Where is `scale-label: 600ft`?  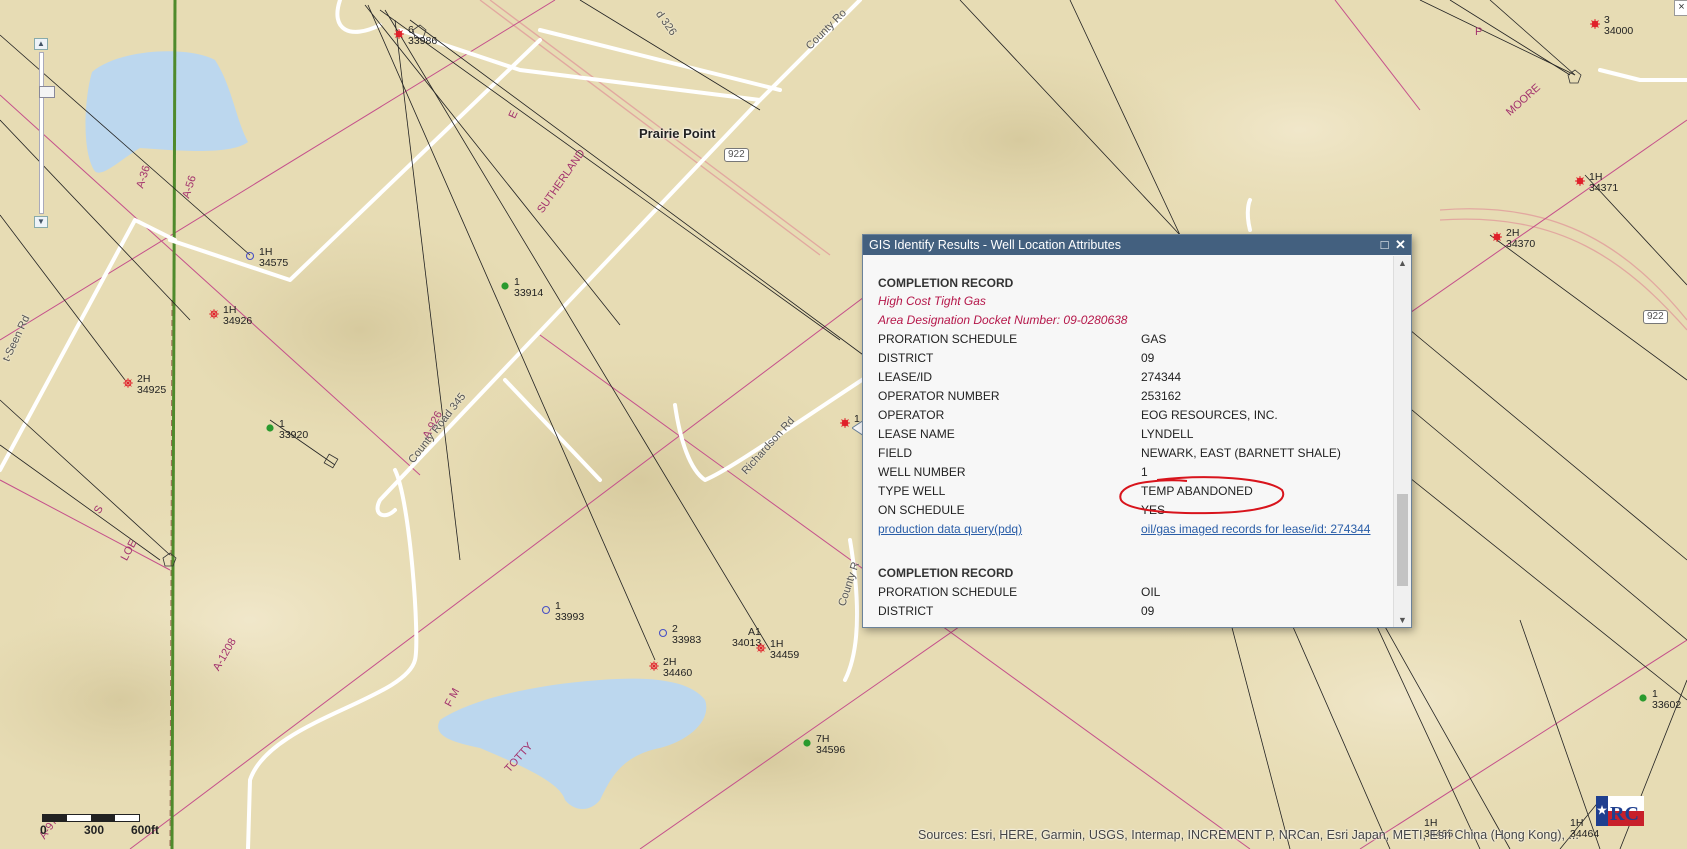
scale-label: 600ft is located at coordinates (145, 830).